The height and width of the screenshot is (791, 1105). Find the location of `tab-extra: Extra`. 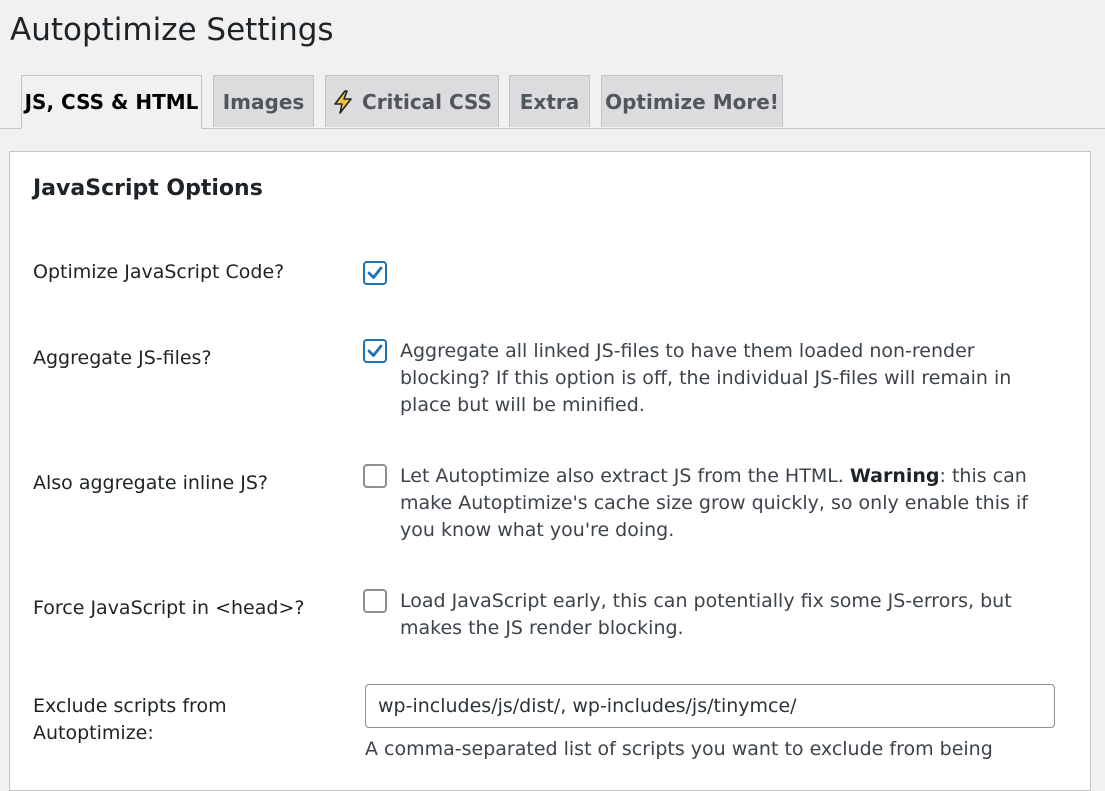

tab-extra: Extra is located at coordinates (549, 101).